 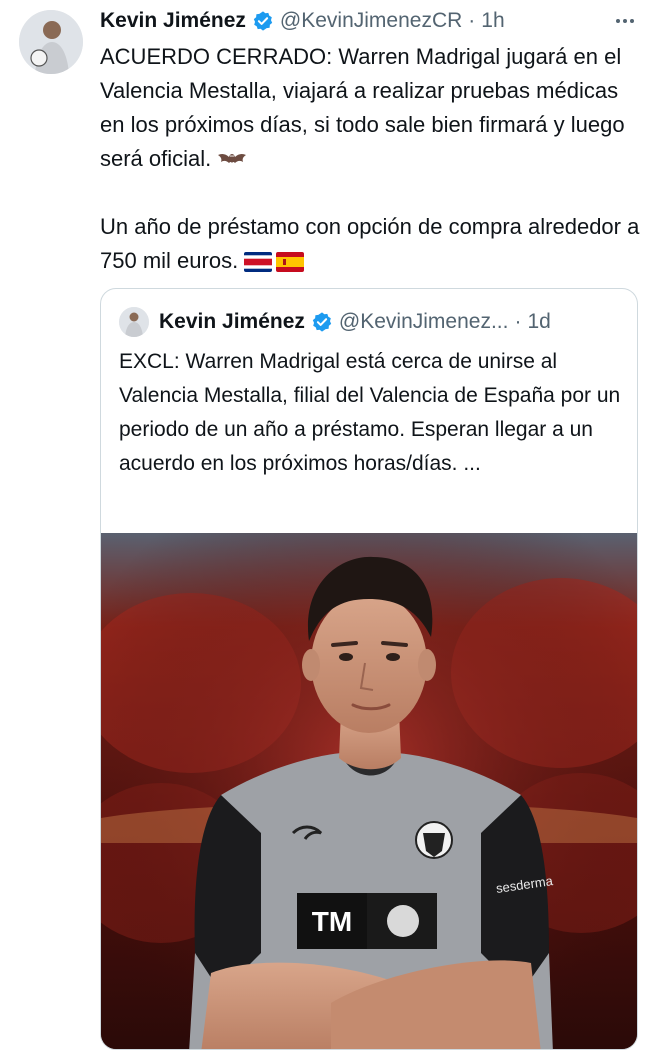 What do you see at coordinates (173, 21) in the screenshot?
I see `author-name: Kevin Jiménez` at bounding box center [173, 21].